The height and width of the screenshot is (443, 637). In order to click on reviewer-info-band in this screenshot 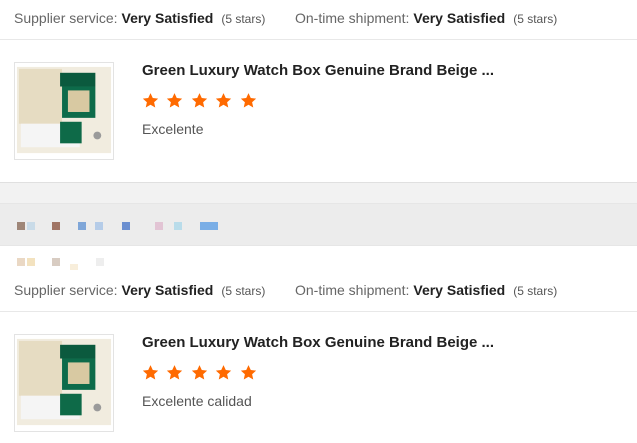, I will do `click(318, 225)`.